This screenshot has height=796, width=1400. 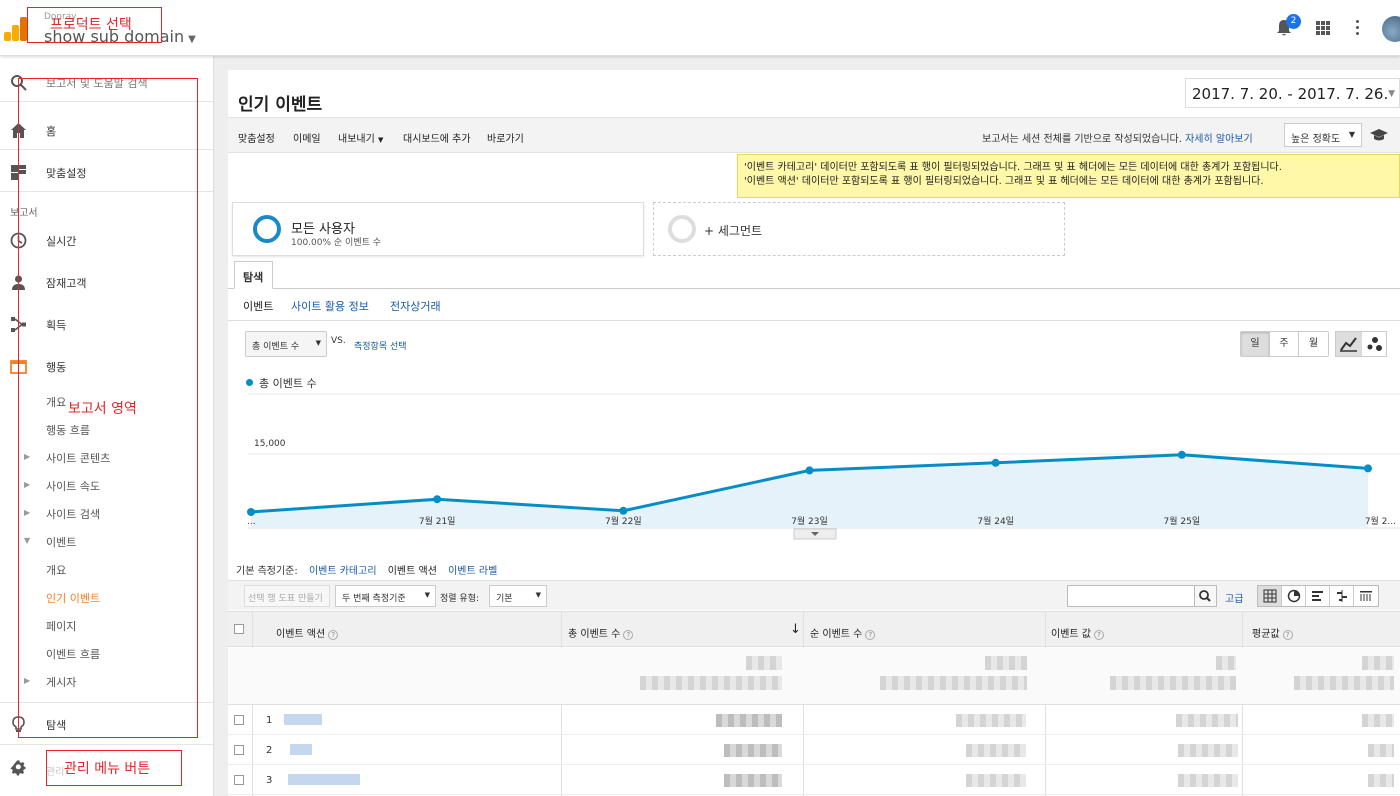 I want to click on shortcut-button: 바로가기, so click(x=505, y=137).